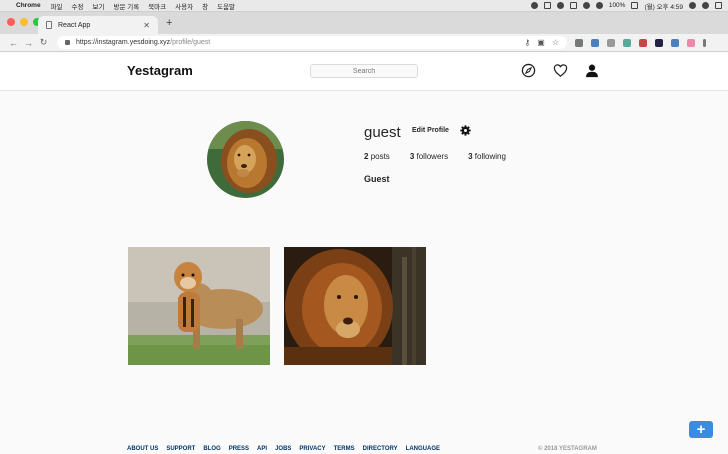 Image resolution: width=728 pixels, height=454 pixels. What do you see at coordinates (239, 449) in the screenshot?
I see `footer-link-press: PRESS` at bounding box center [239, 449].